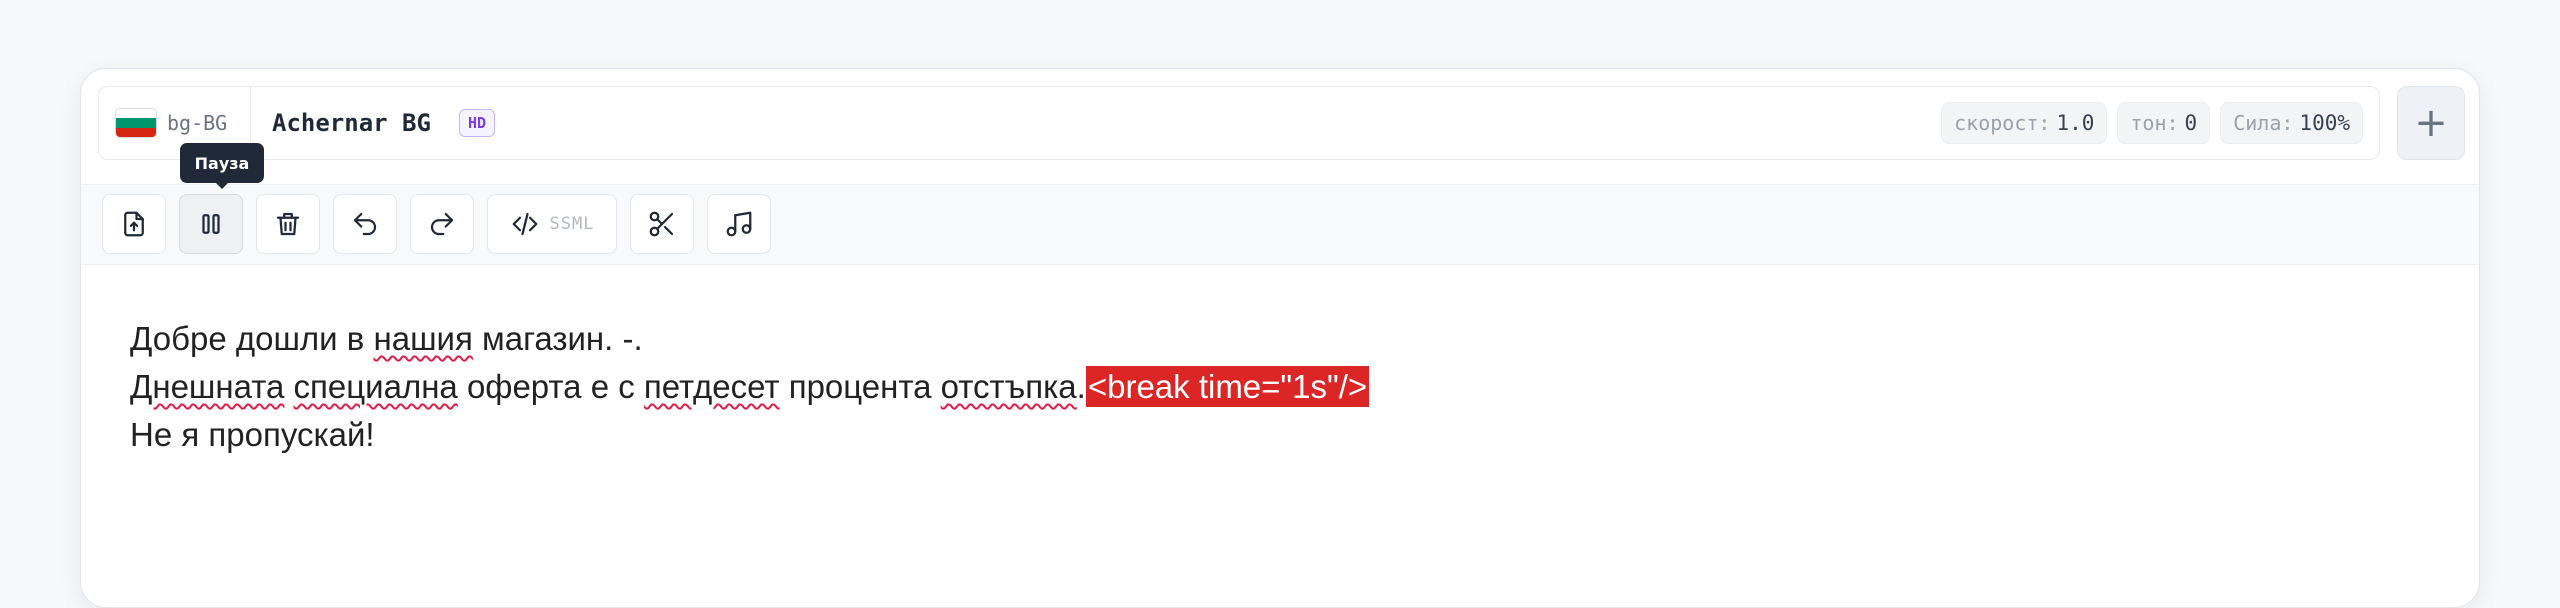 The width and height of the screenshot is (2560, 608). Describe the element at coordinates (1280, 224) in the screenshot. I see `editor-toolbar: SSML` at that location.